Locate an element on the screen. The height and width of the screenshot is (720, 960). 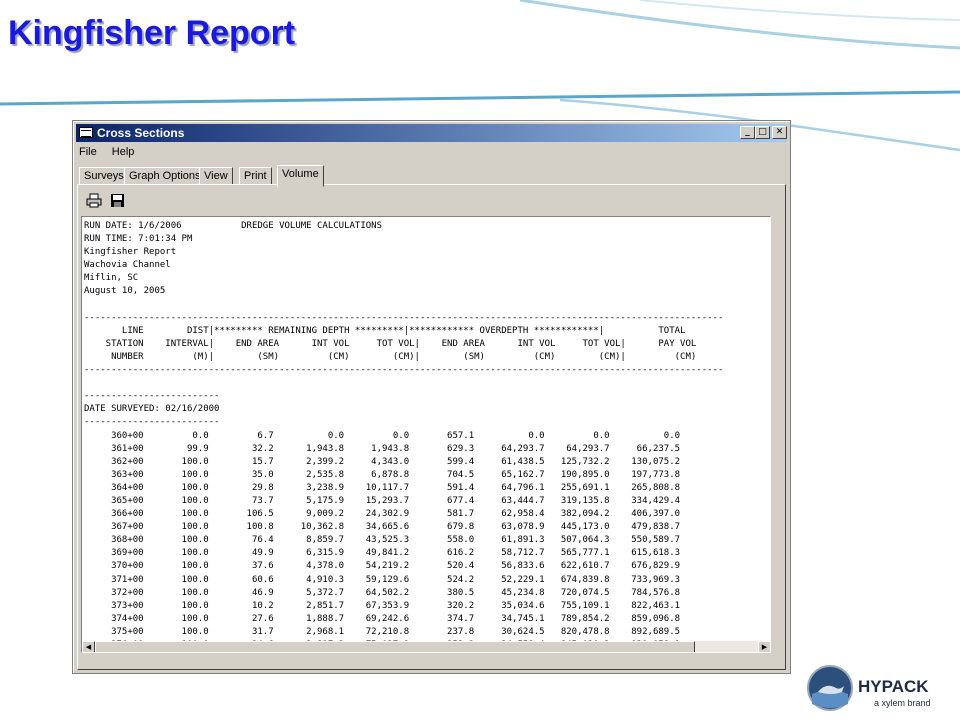
tab-surveys: Surveys is located at coordinates (104, 176).